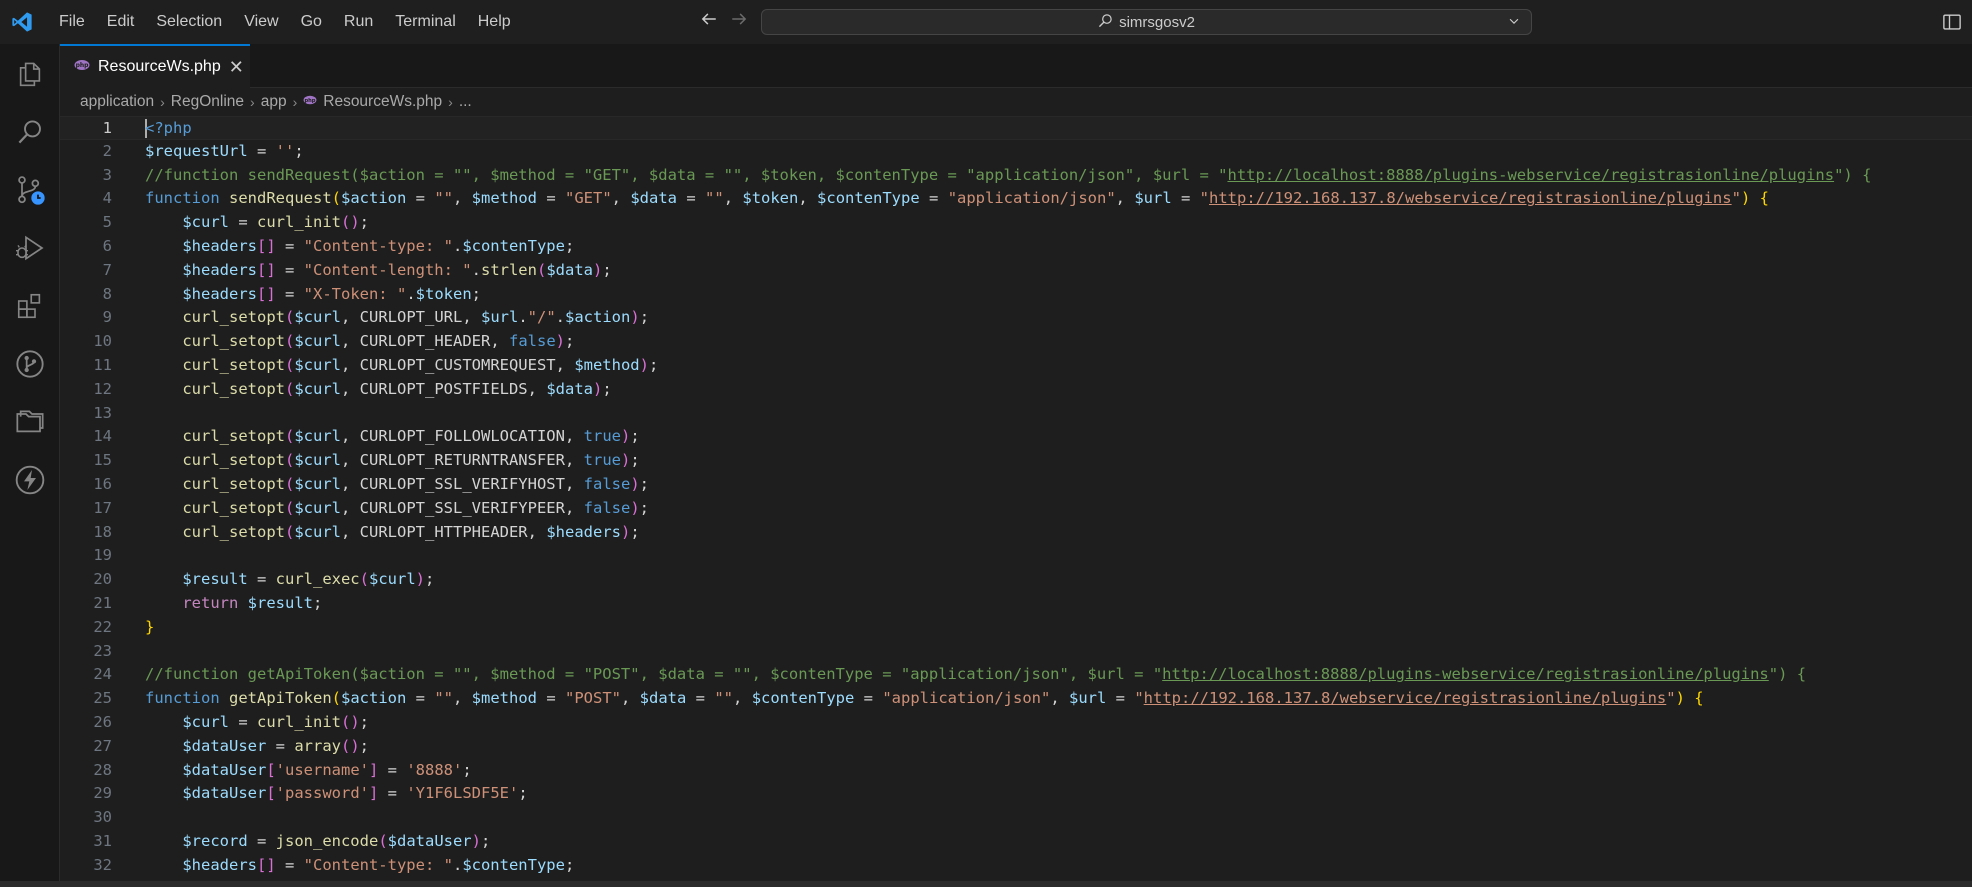 The height and width of the screenshot is (887, 1972). I want to click on source-control-icon, so click(30, 190).